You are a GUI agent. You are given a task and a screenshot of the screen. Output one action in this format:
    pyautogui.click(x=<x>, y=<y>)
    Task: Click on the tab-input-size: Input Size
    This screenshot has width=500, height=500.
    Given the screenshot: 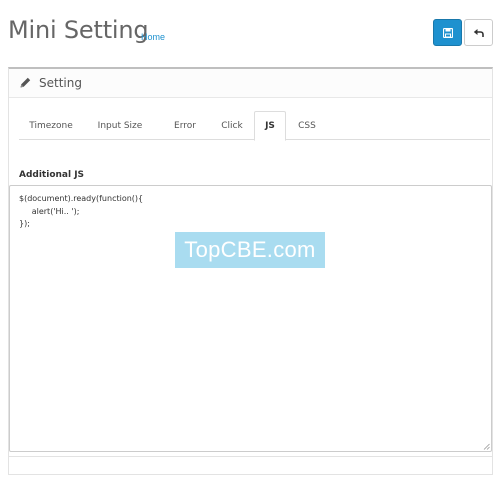 What is the action you would take?
    pyautogui.click(x=120, y=125)
    